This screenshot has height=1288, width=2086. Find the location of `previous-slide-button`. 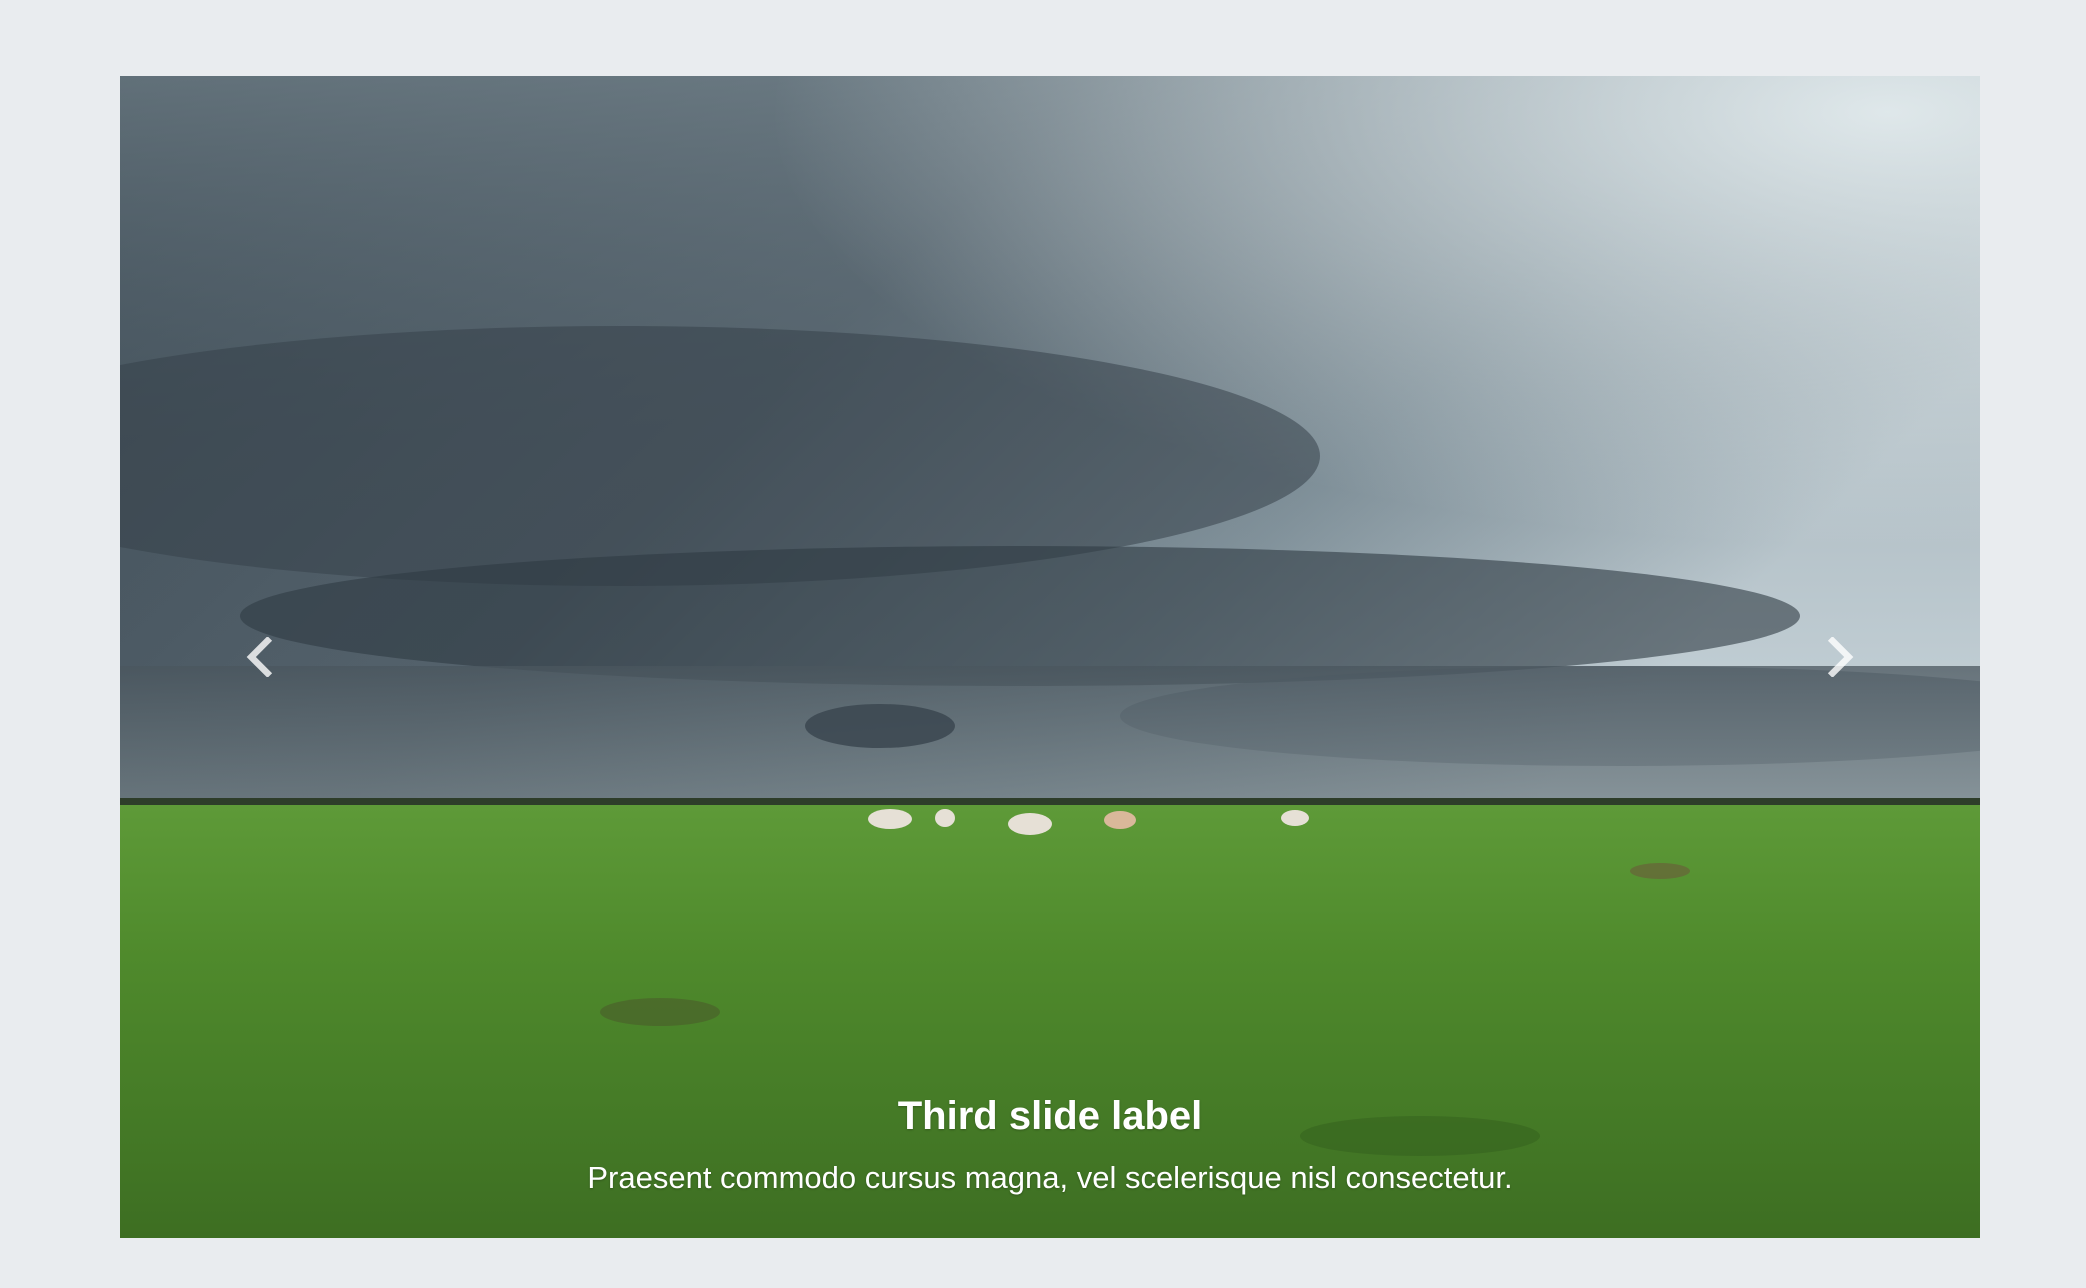

previous-slide-button is located at coordinates (260, 657).